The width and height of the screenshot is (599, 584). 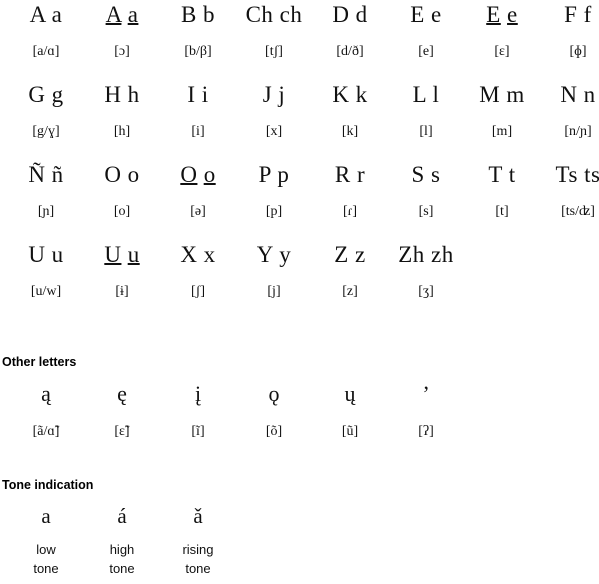 I want to click on pronunciation: [l], so click(x=426, y=131).